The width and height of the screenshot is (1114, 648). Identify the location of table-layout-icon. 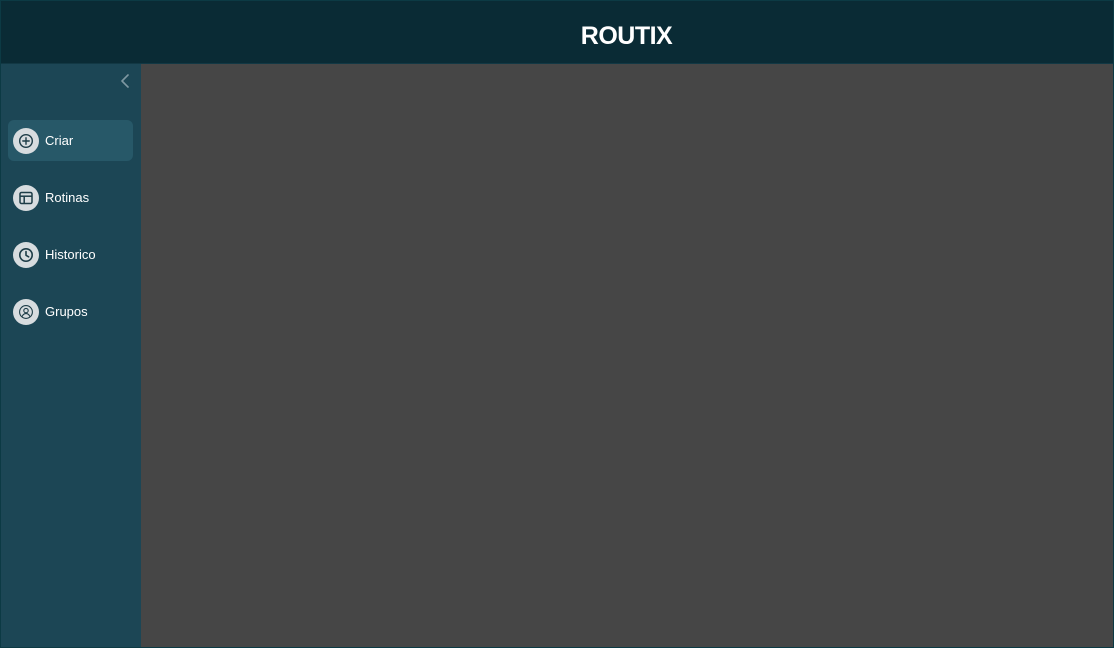
(26, 198).